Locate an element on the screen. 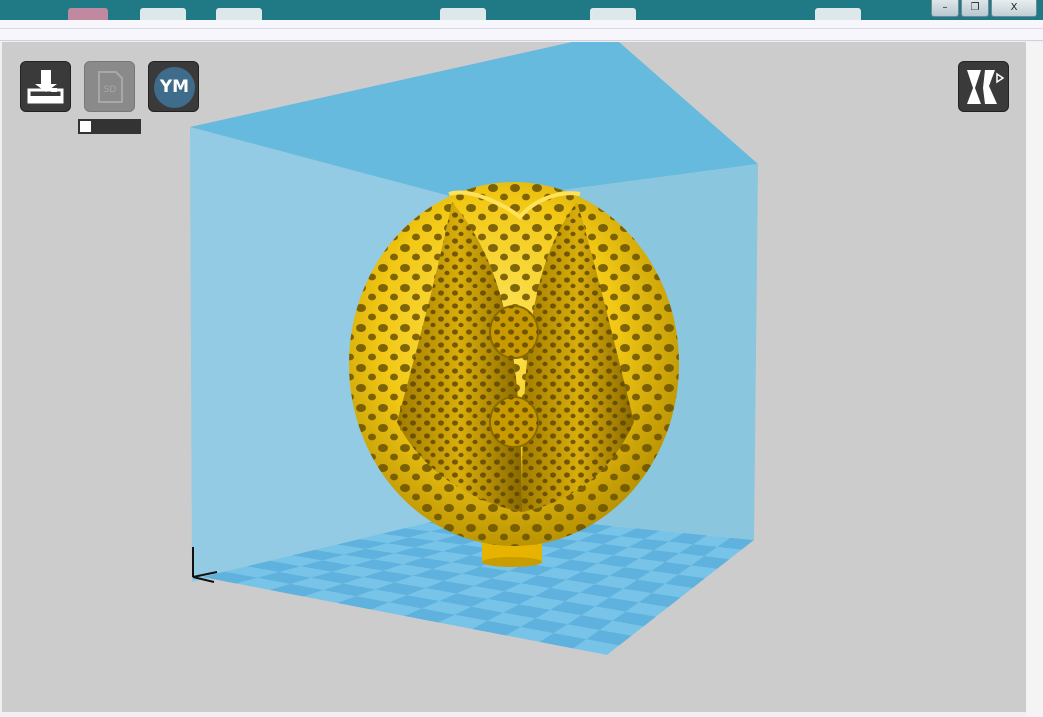  view-mode-button is located at coordinates (983, 86).